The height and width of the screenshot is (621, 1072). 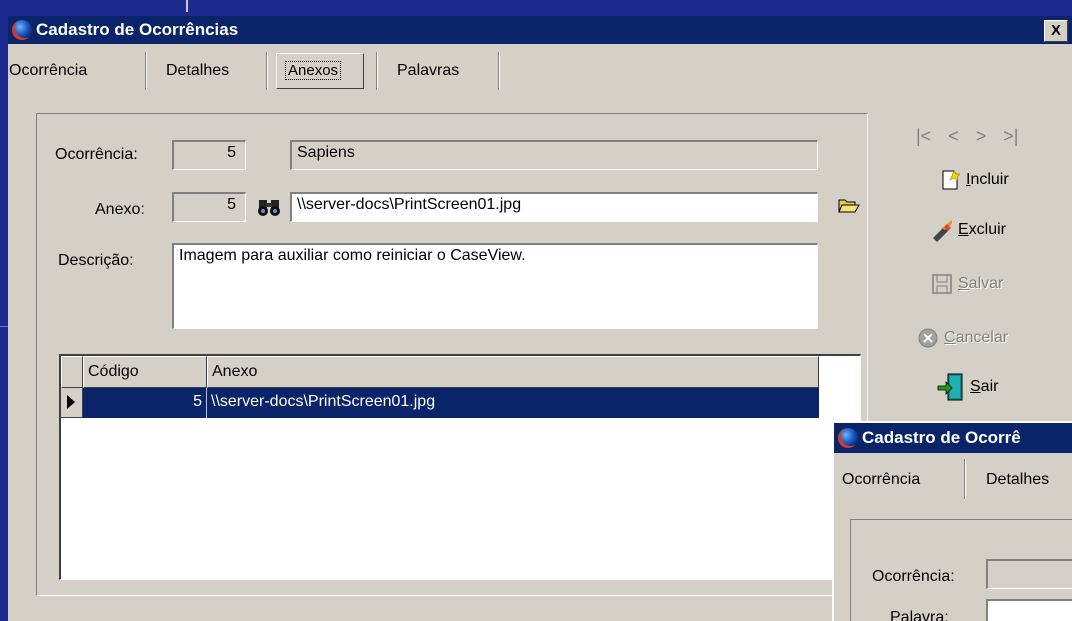 I want to click on ocorrencia-label: Ocorrência:, so click(x=96, y=154).